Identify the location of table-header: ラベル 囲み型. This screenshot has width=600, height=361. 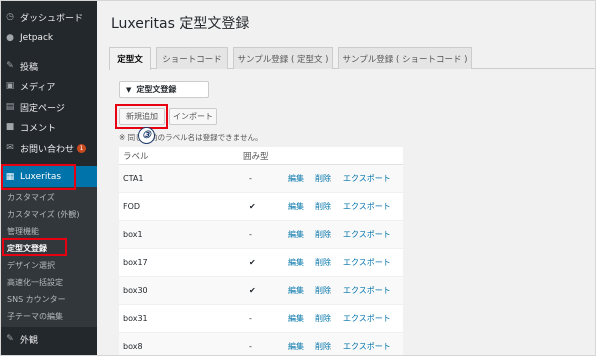
(261, 156).